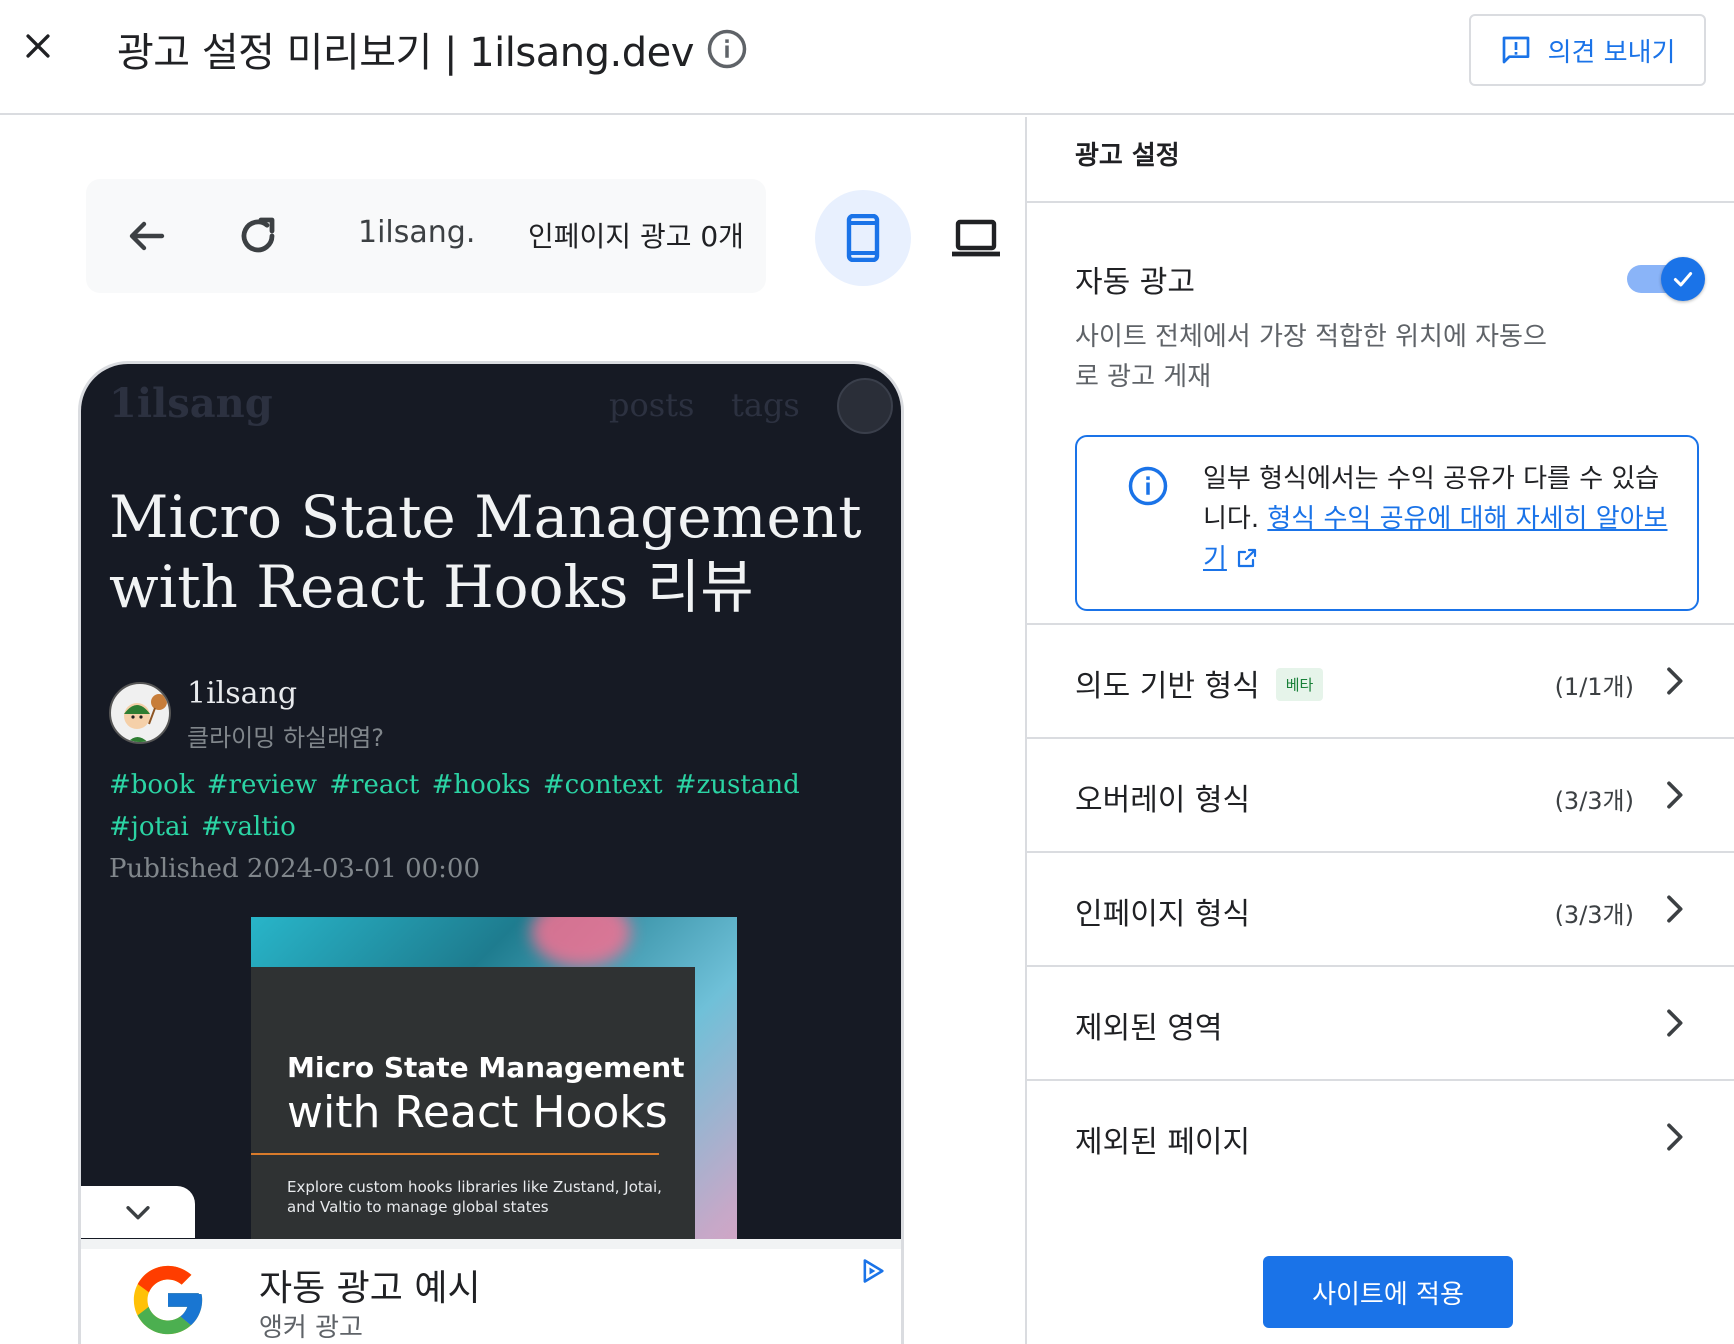 This screenshot has width=1734, height=1344. I want to click on reload-icon, so click(258, 236).